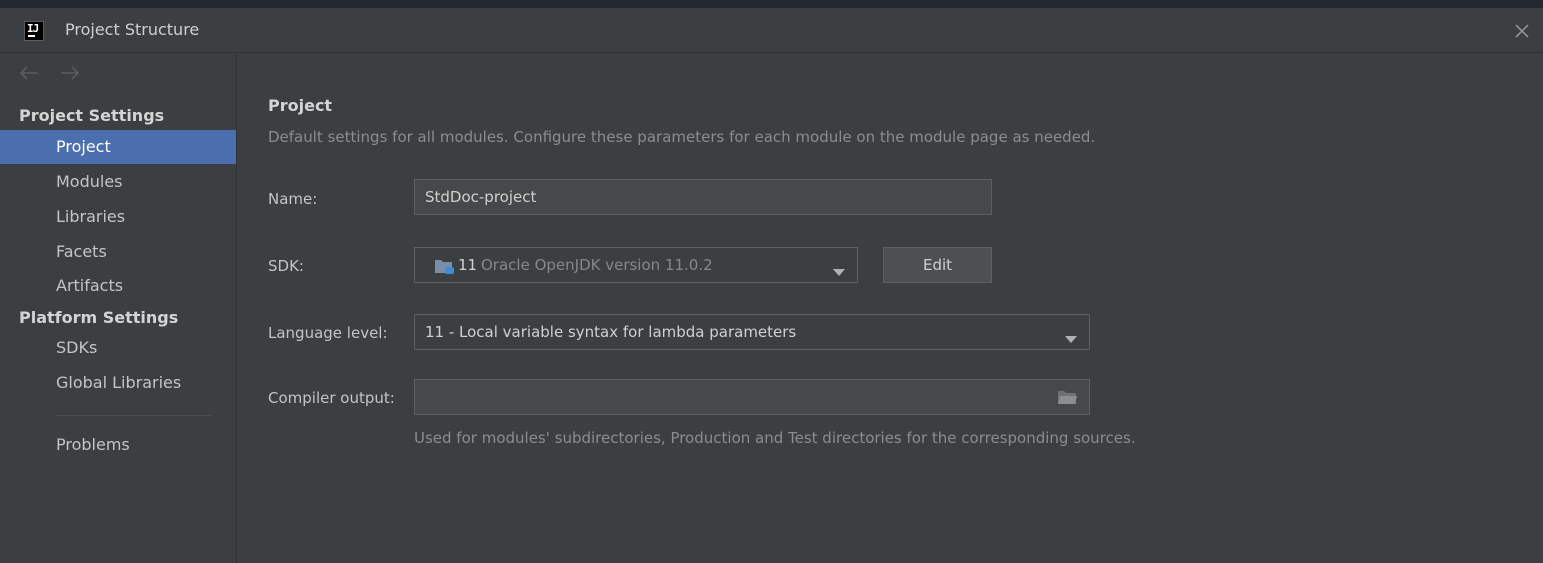 This screenshot has width=1543, height=563. Describe the element at coordinates (771, 4) in the screenshot. I see `window-top-strip` at that location.